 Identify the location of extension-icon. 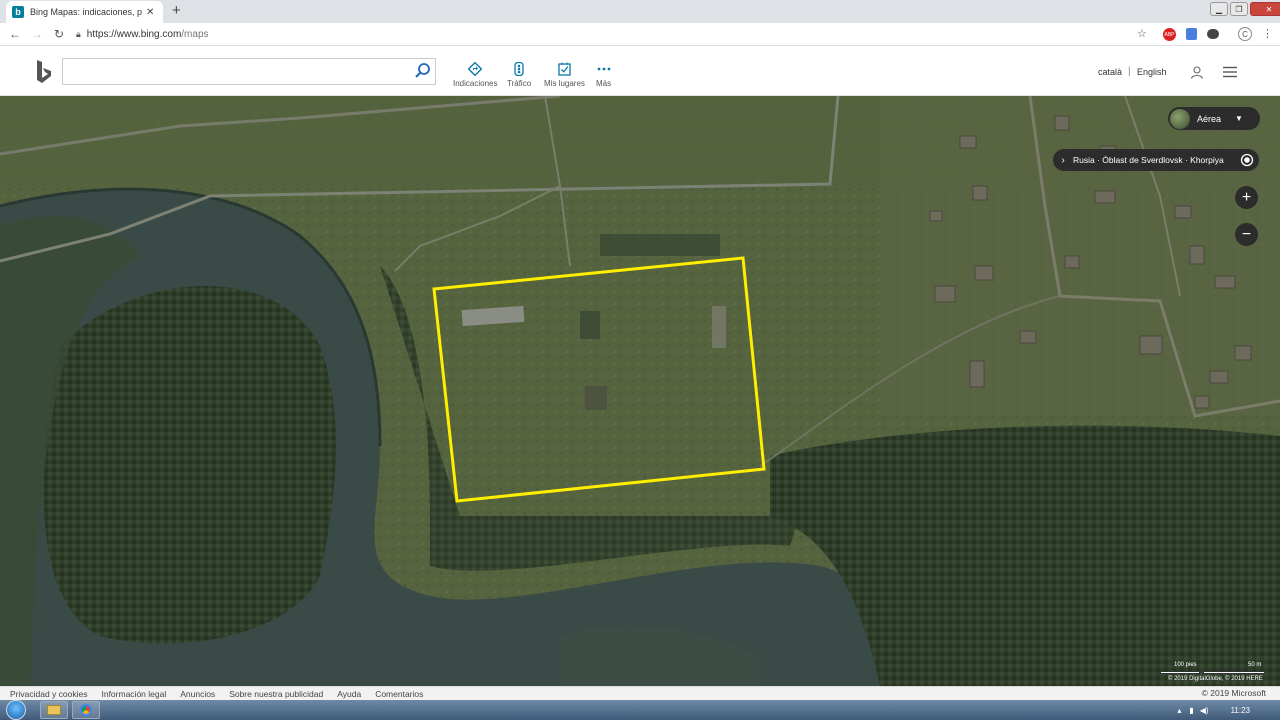
(1213, 34).